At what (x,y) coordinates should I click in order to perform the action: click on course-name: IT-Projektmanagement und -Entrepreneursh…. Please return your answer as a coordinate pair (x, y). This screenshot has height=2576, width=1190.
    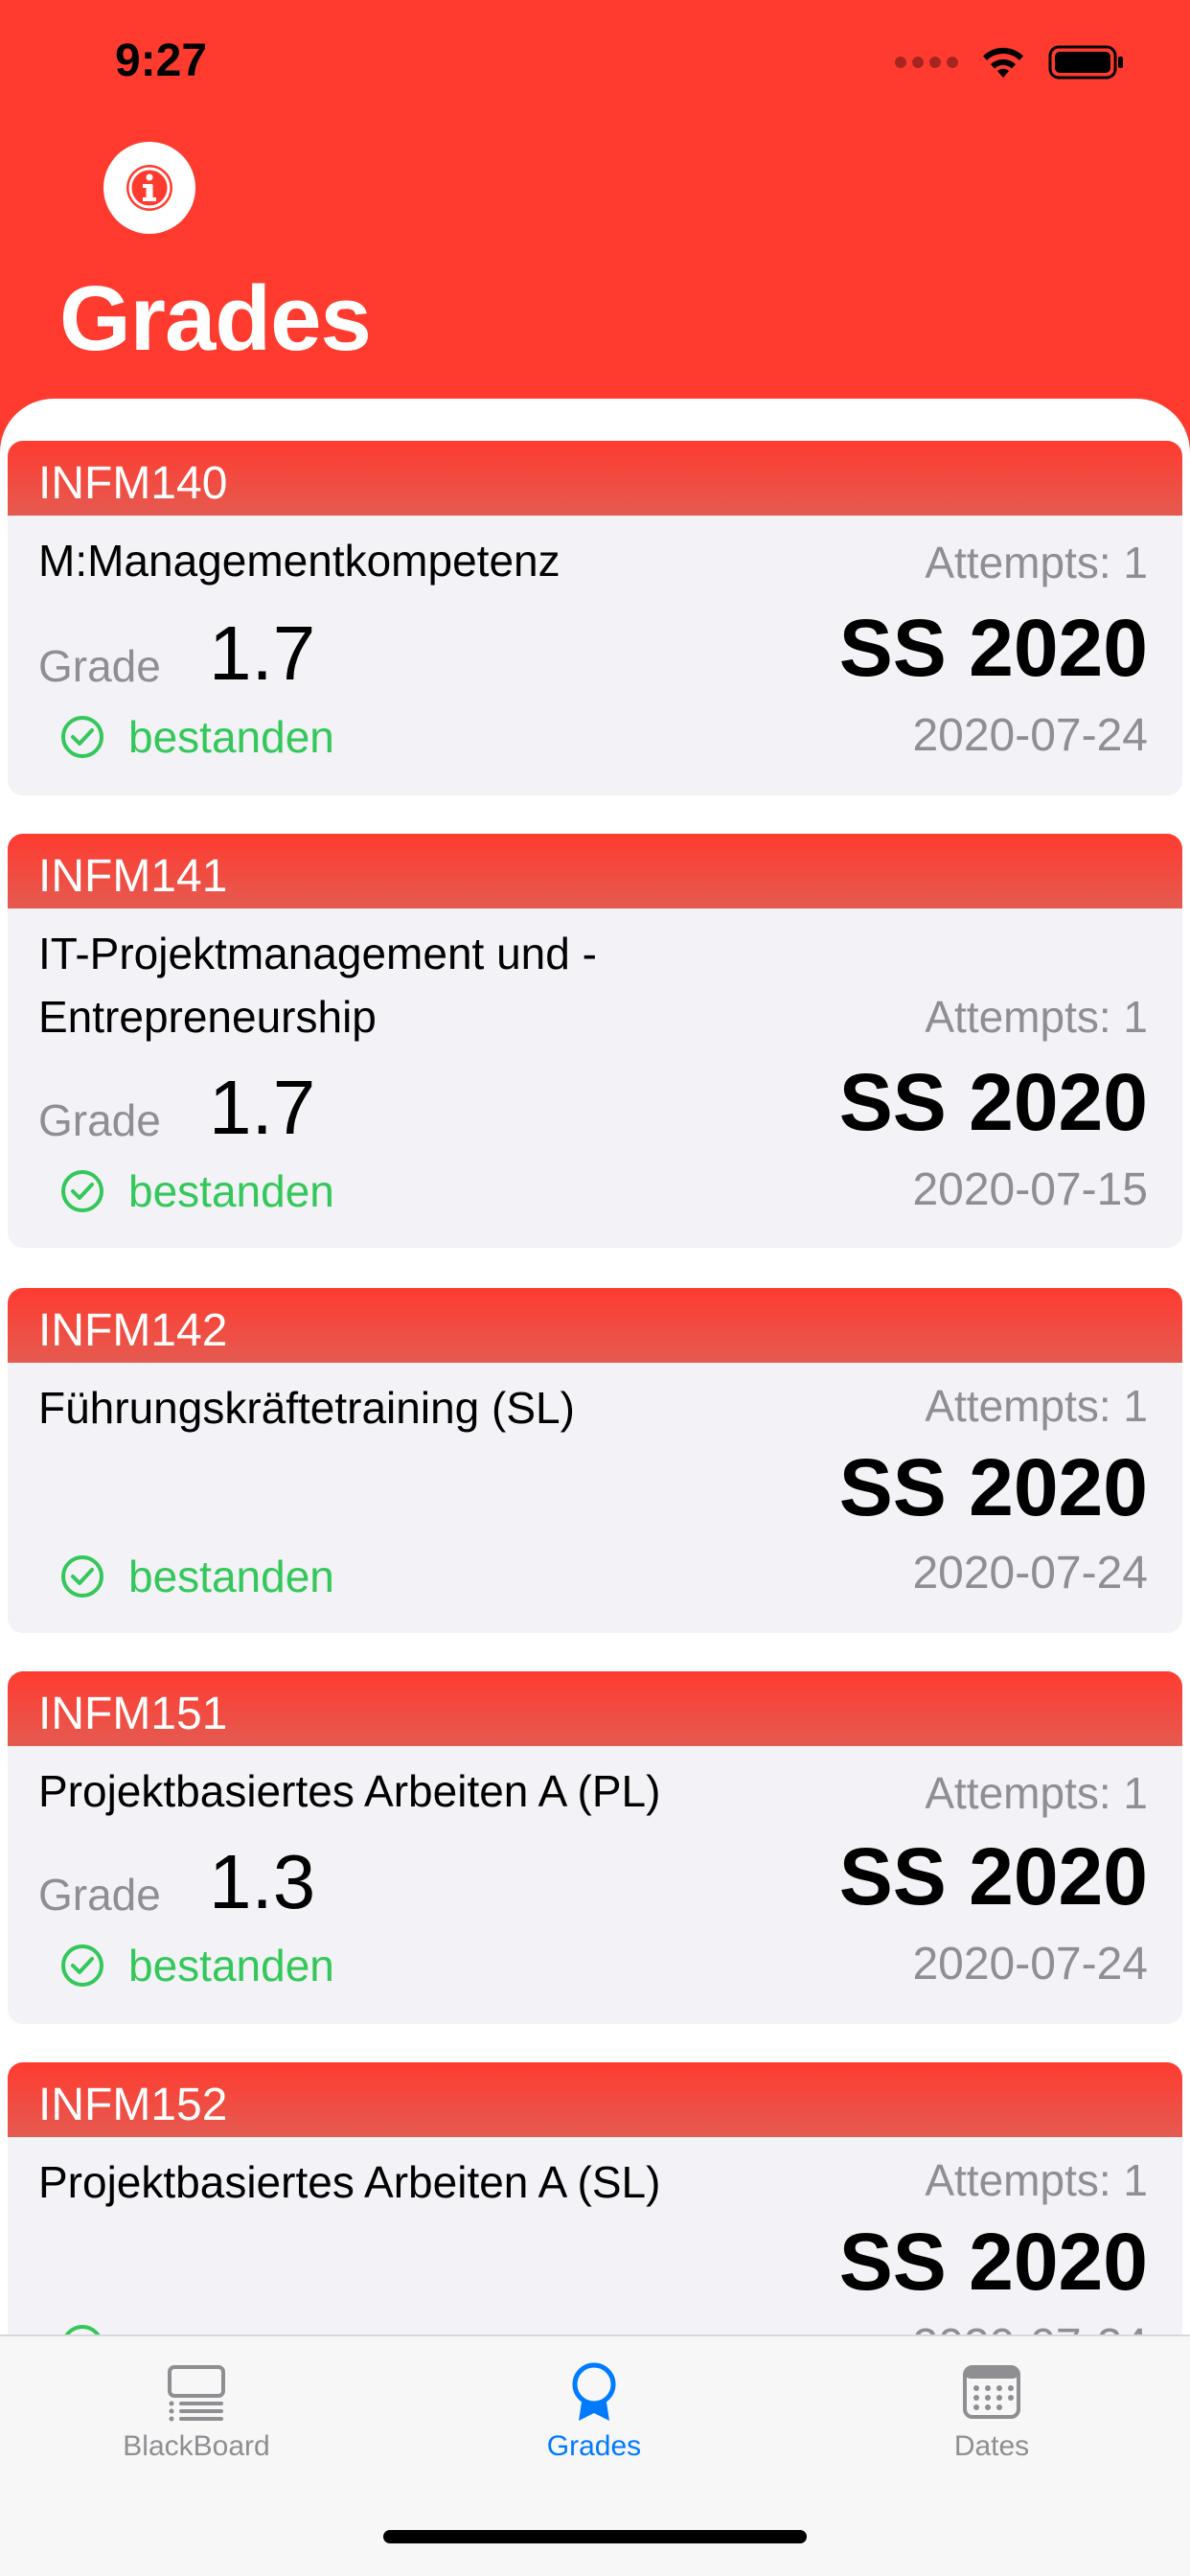
    Looking at the image, I should click on (318, 985).